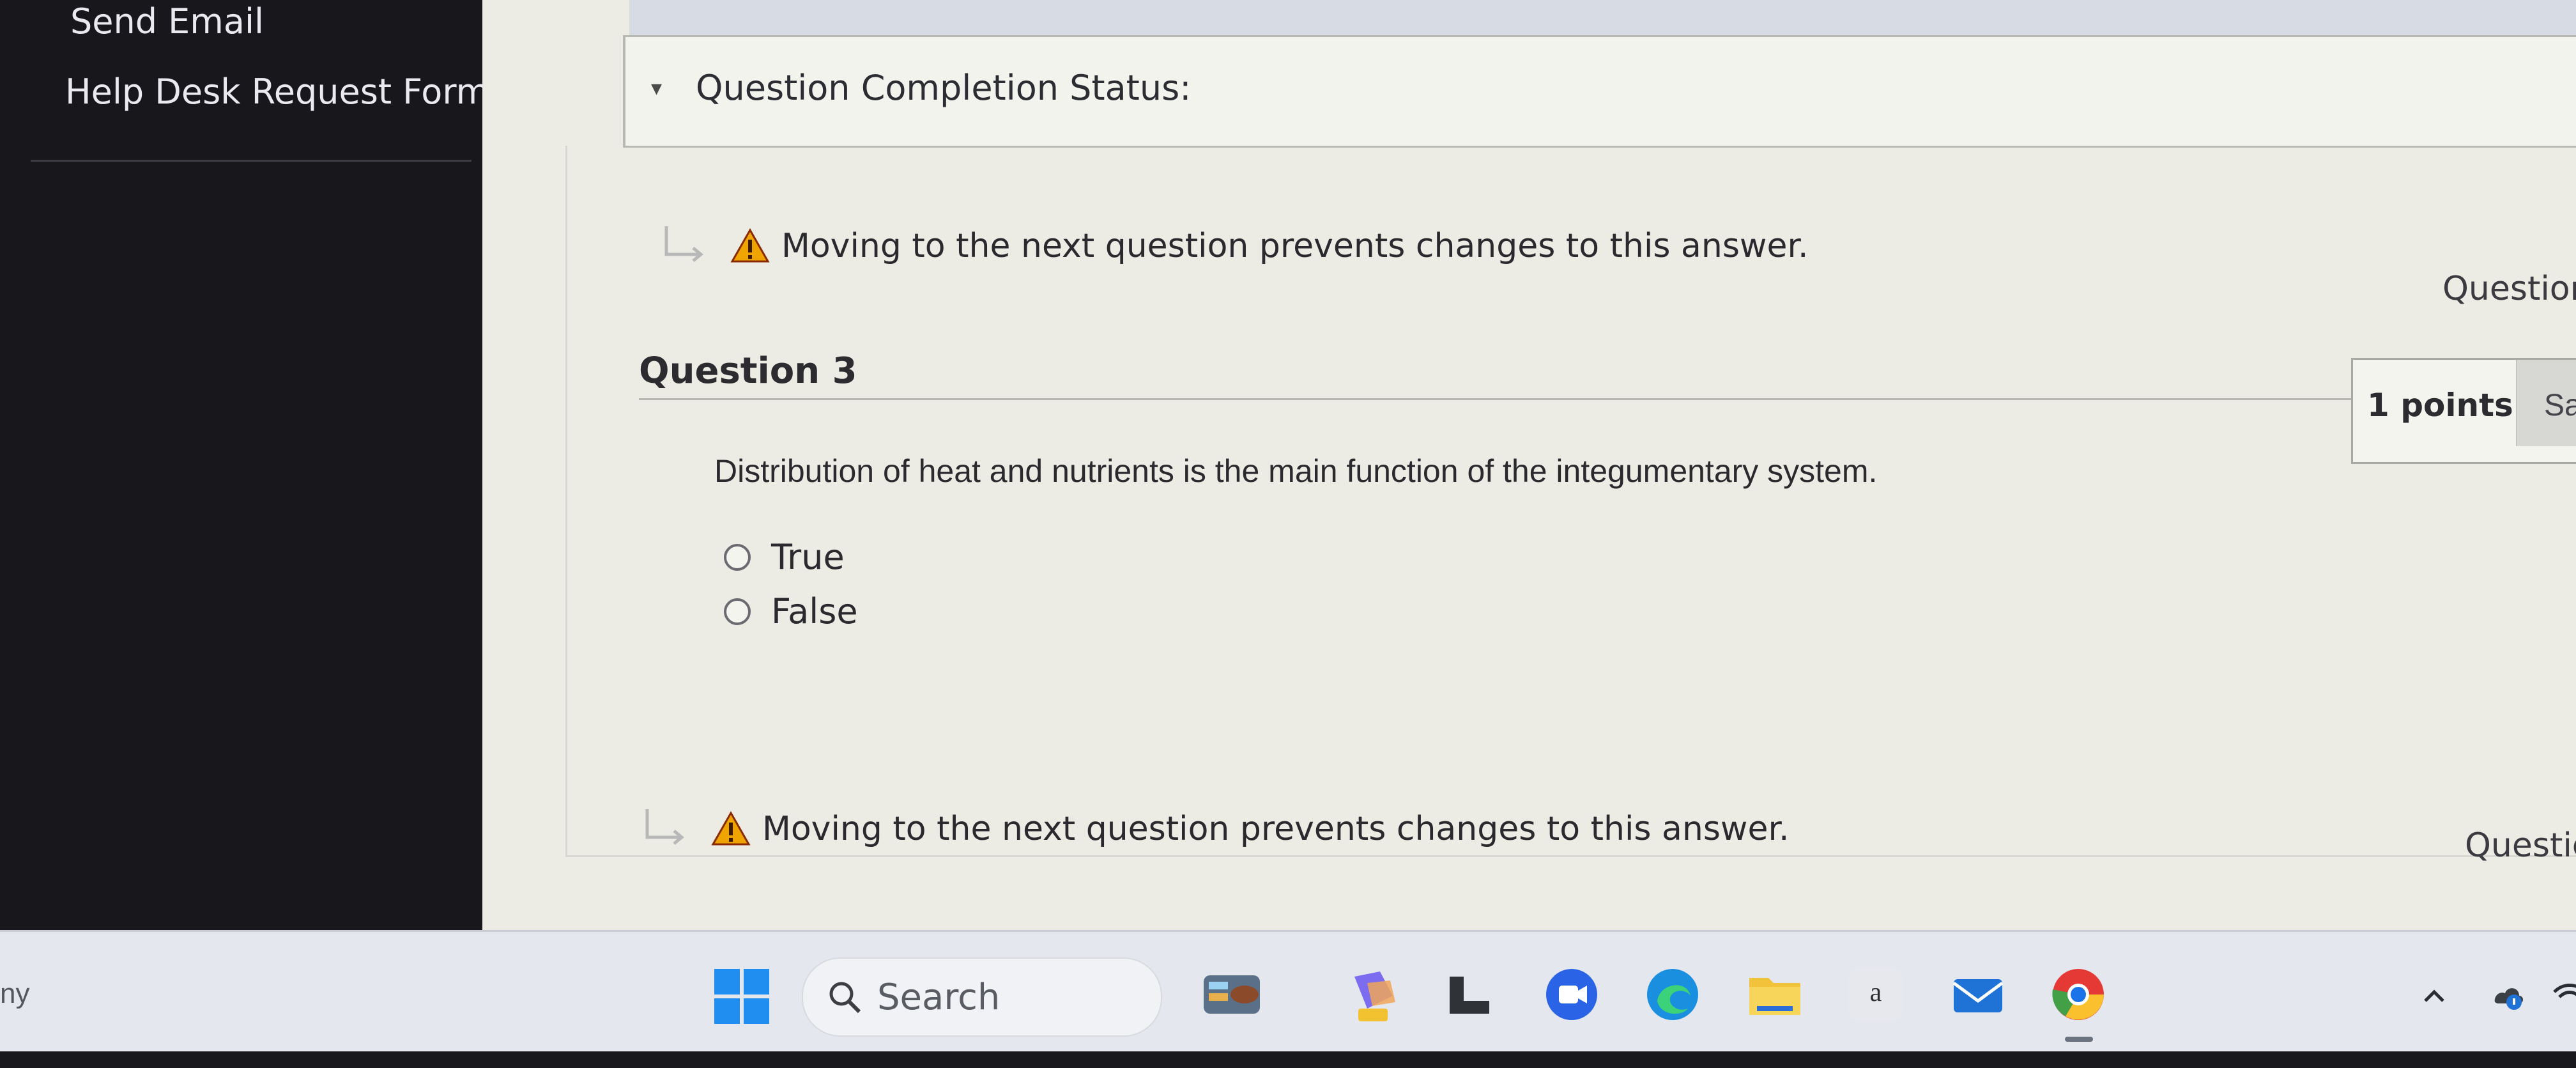 The height and width of the screenshot is (1068, 2576). I want to click on chrome-icon, so click(2078, 995).